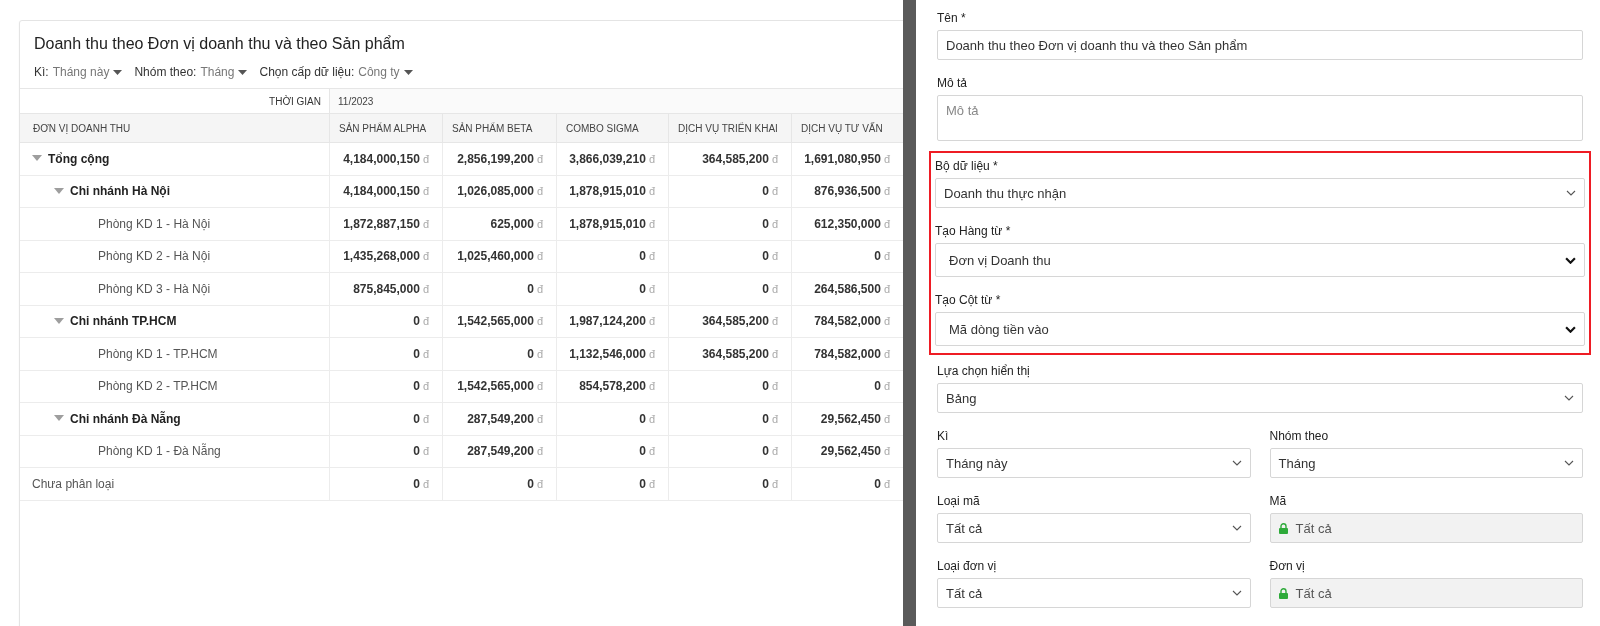 The height and width of the screenshot is (626, 1600). I want to click on field-label: Tạo Hàng từ *, so click(973, 231).